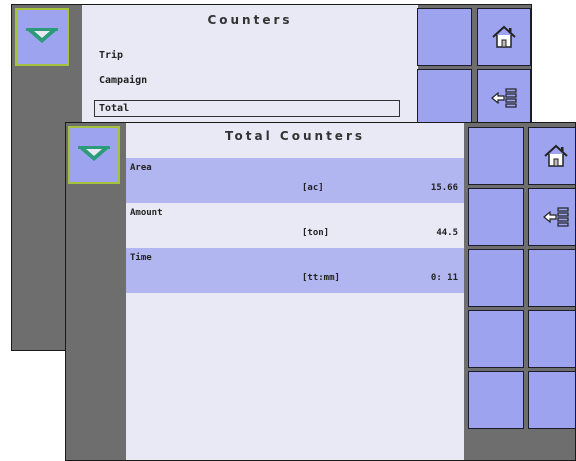 The height and width of the screenshot is (461, 576). Describe the element at coordinates (447, 233) in the screenshot. I see `counter-value: 44.5` at that location.